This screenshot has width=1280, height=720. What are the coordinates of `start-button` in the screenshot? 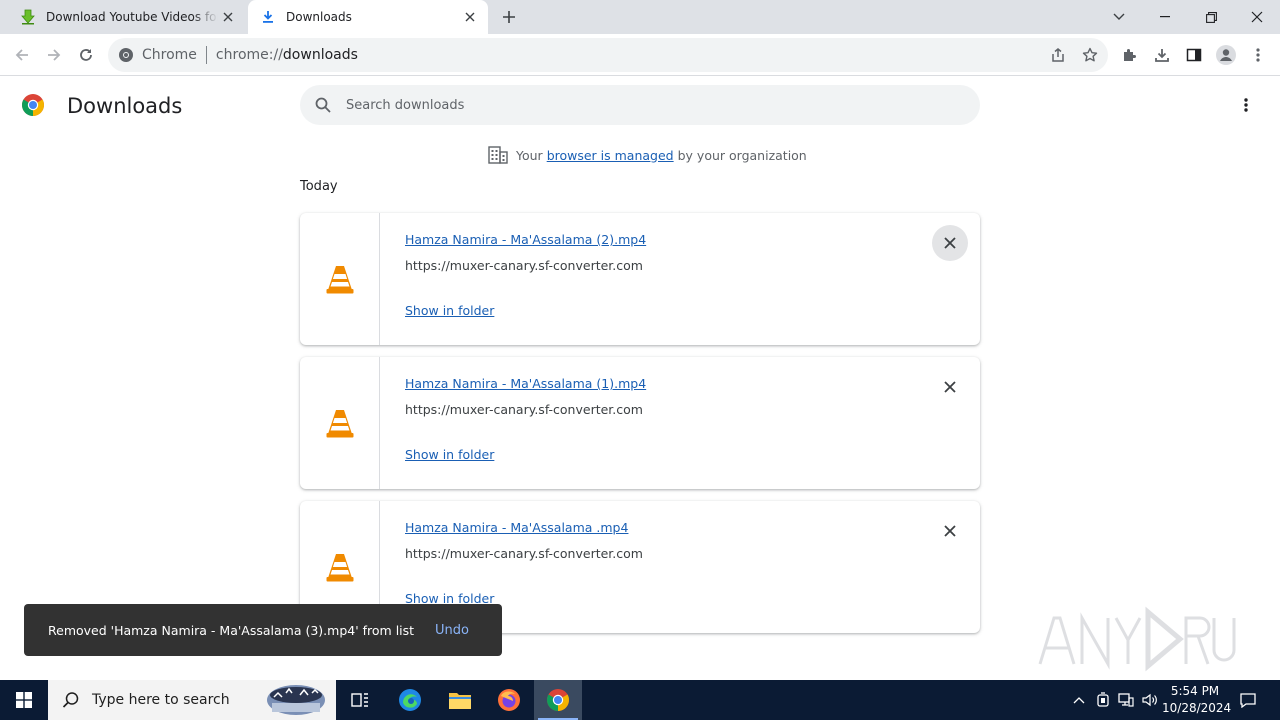 It's located at (24, 700).